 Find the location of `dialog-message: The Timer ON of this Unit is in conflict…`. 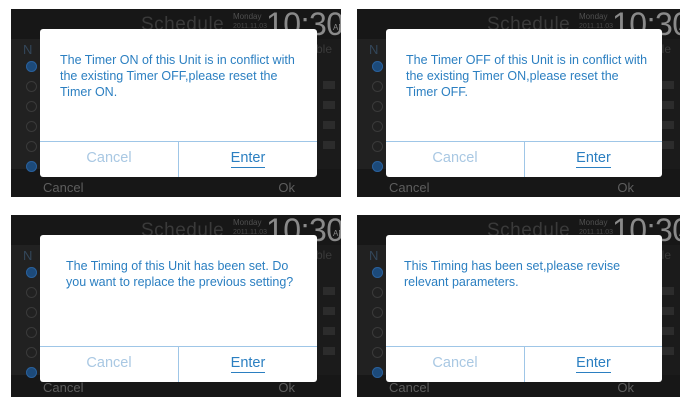

dialog-message: The Timer ON of this Unit is in conflict… is located at coordinates (177, 76).